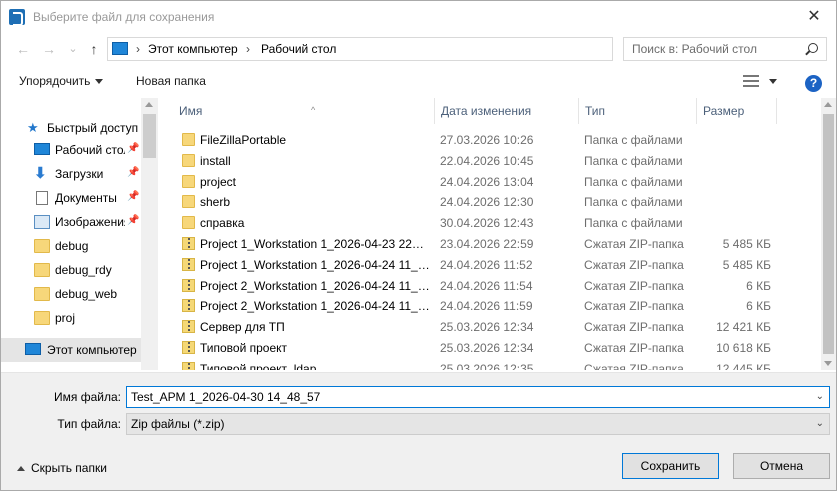 Image resolution: width=837 pixels, height=491 pixels. Describe the element at coordinates (62, 468) in the screenshot. I see `hide-folders-button: Скрыть папки` at that location.